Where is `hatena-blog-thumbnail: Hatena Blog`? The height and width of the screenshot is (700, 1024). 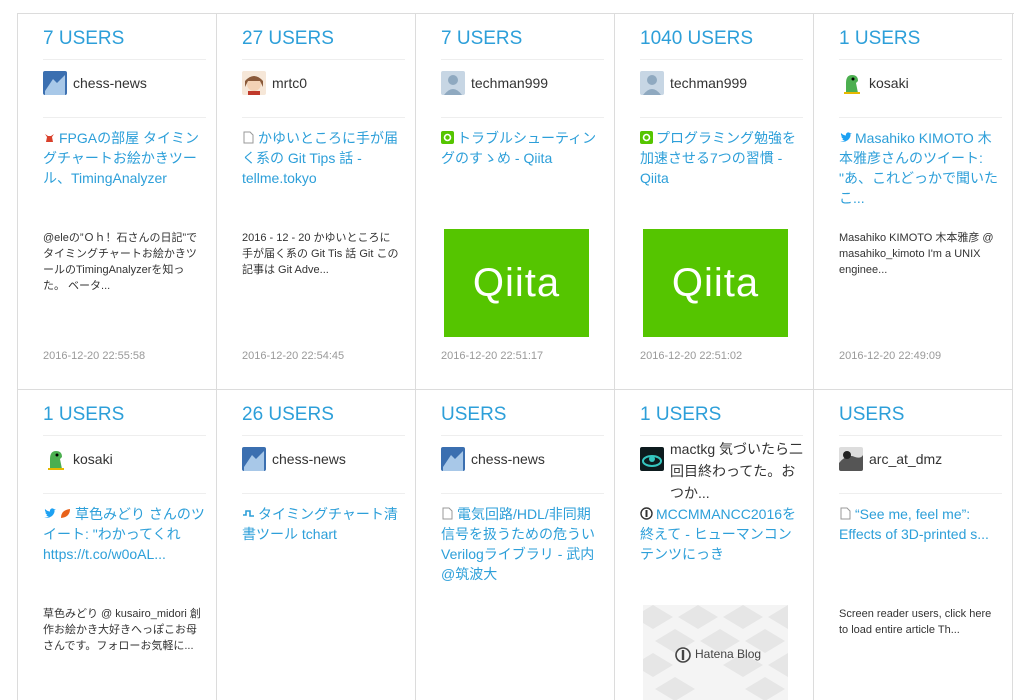 hatena-blog-thumbnail: Hatena Blog is located at coordinates (715, 652).